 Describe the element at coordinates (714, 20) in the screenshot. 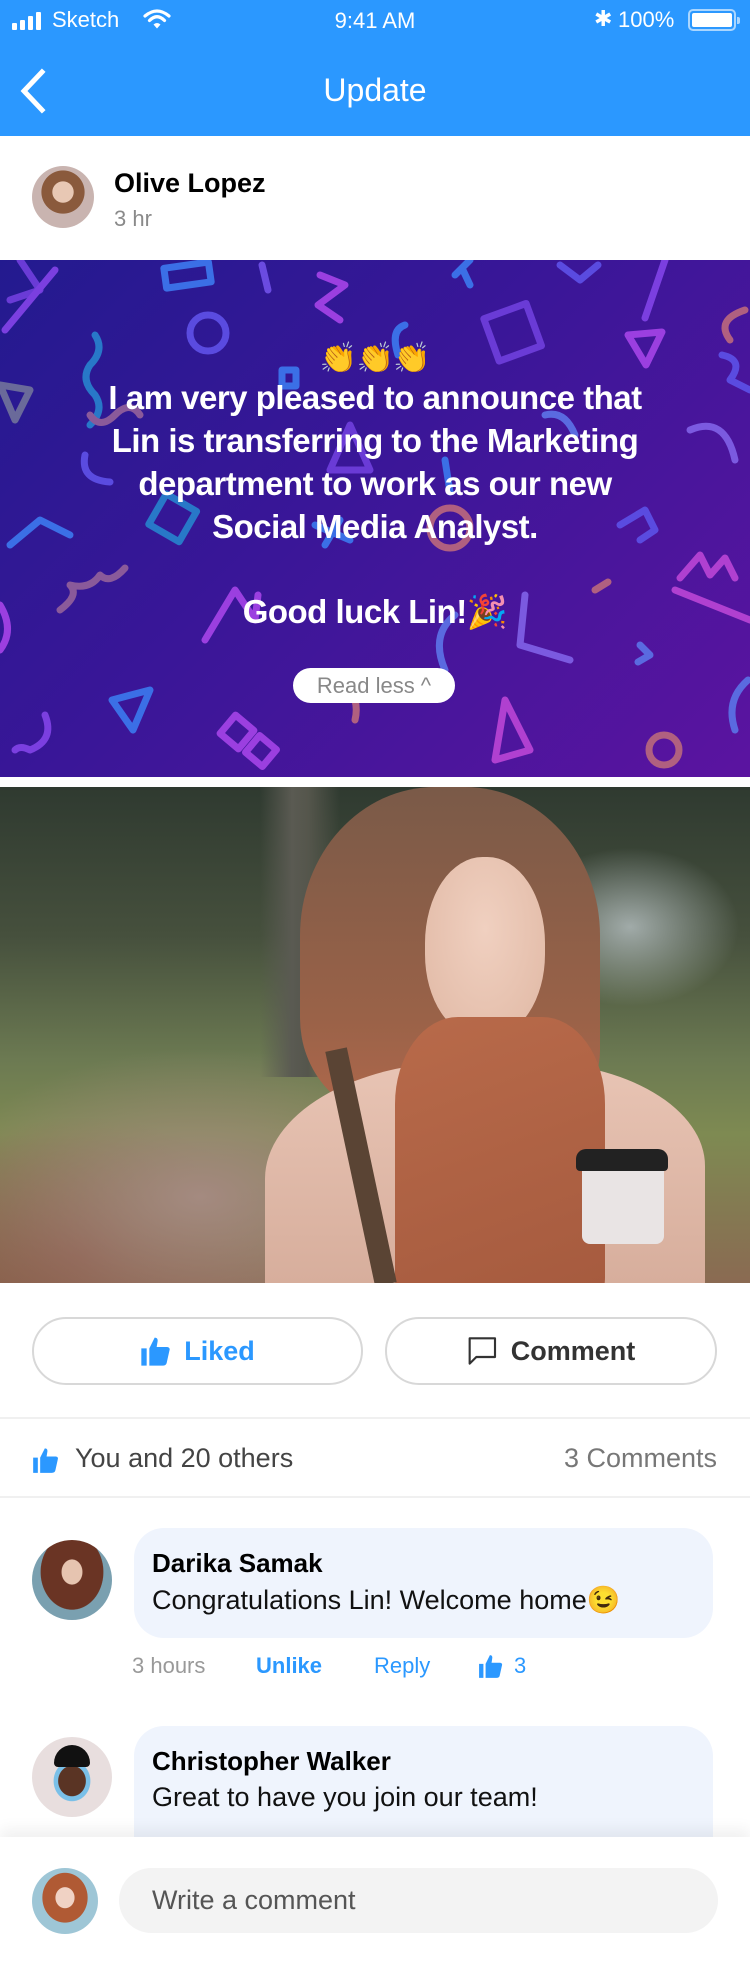

I see `battery-icon` at that location.